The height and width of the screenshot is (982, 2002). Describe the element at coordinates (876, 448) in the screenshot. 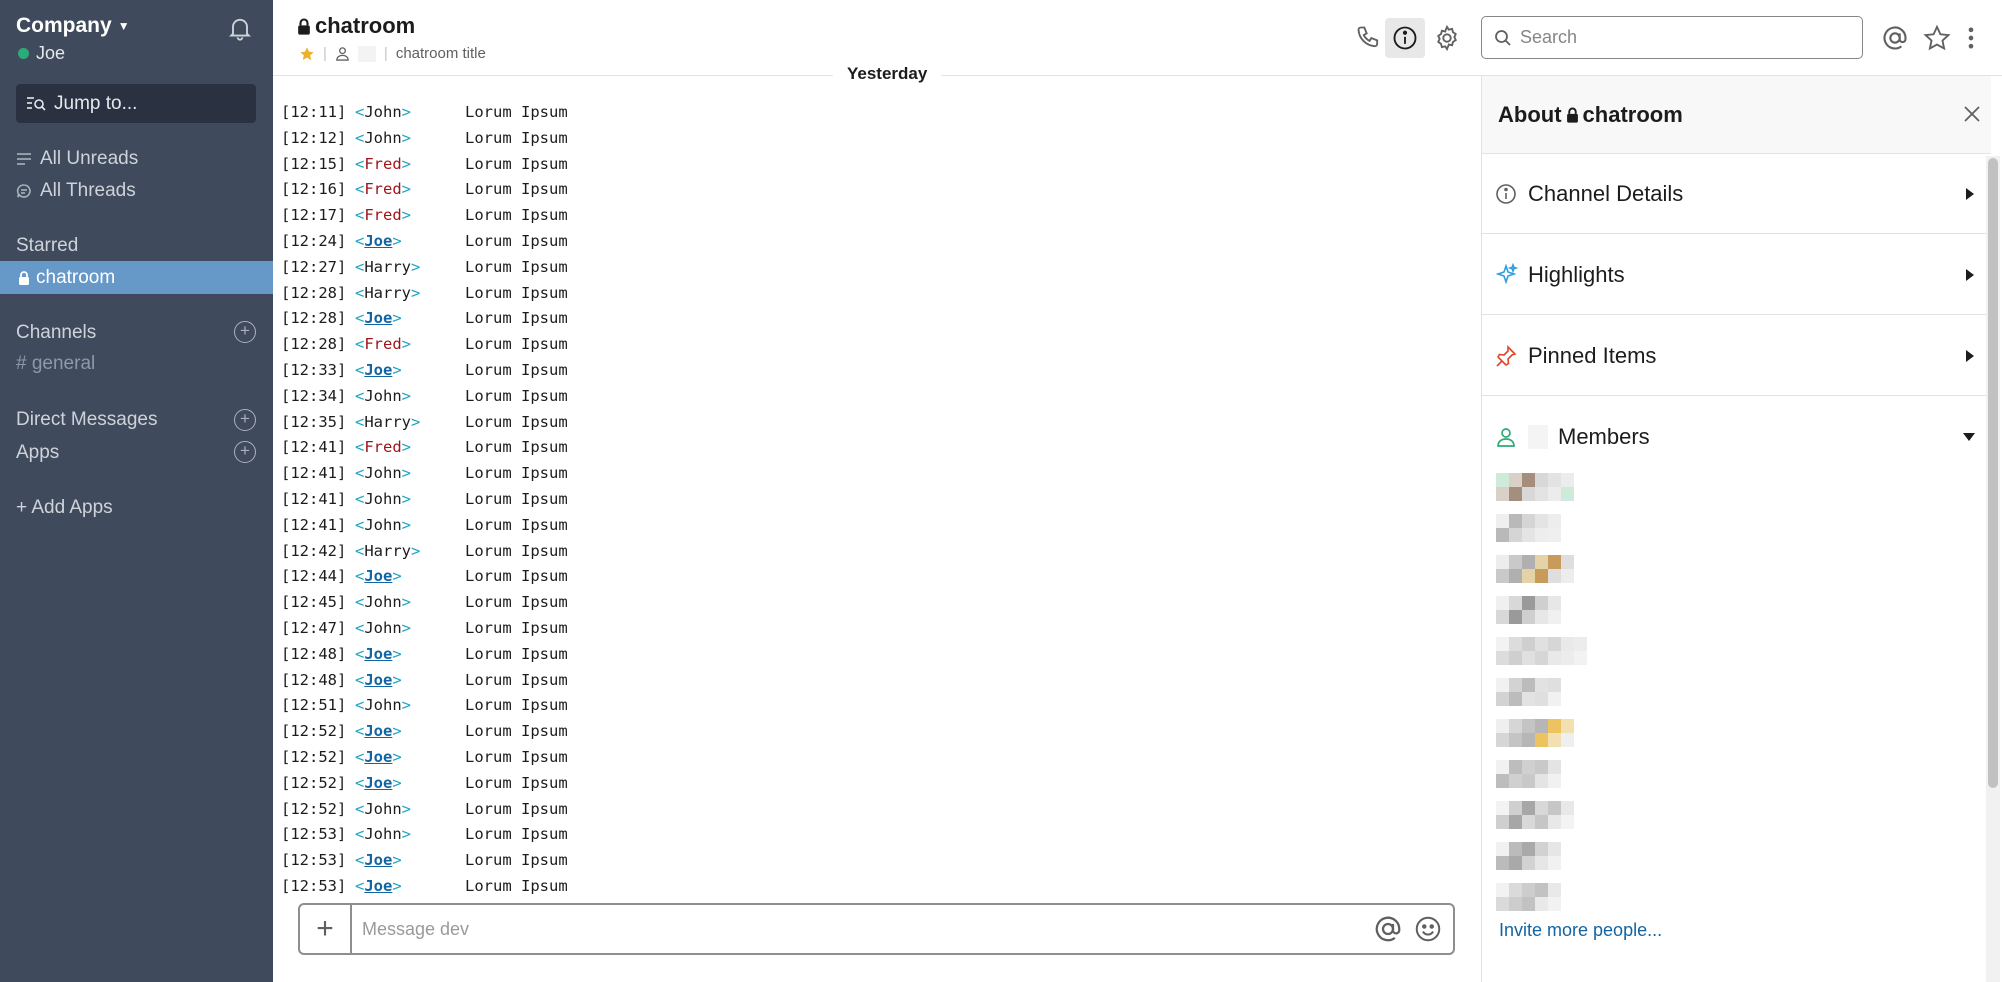

I see `message-row: [12:41] <Fred> Lorum Ipsum` at that location.